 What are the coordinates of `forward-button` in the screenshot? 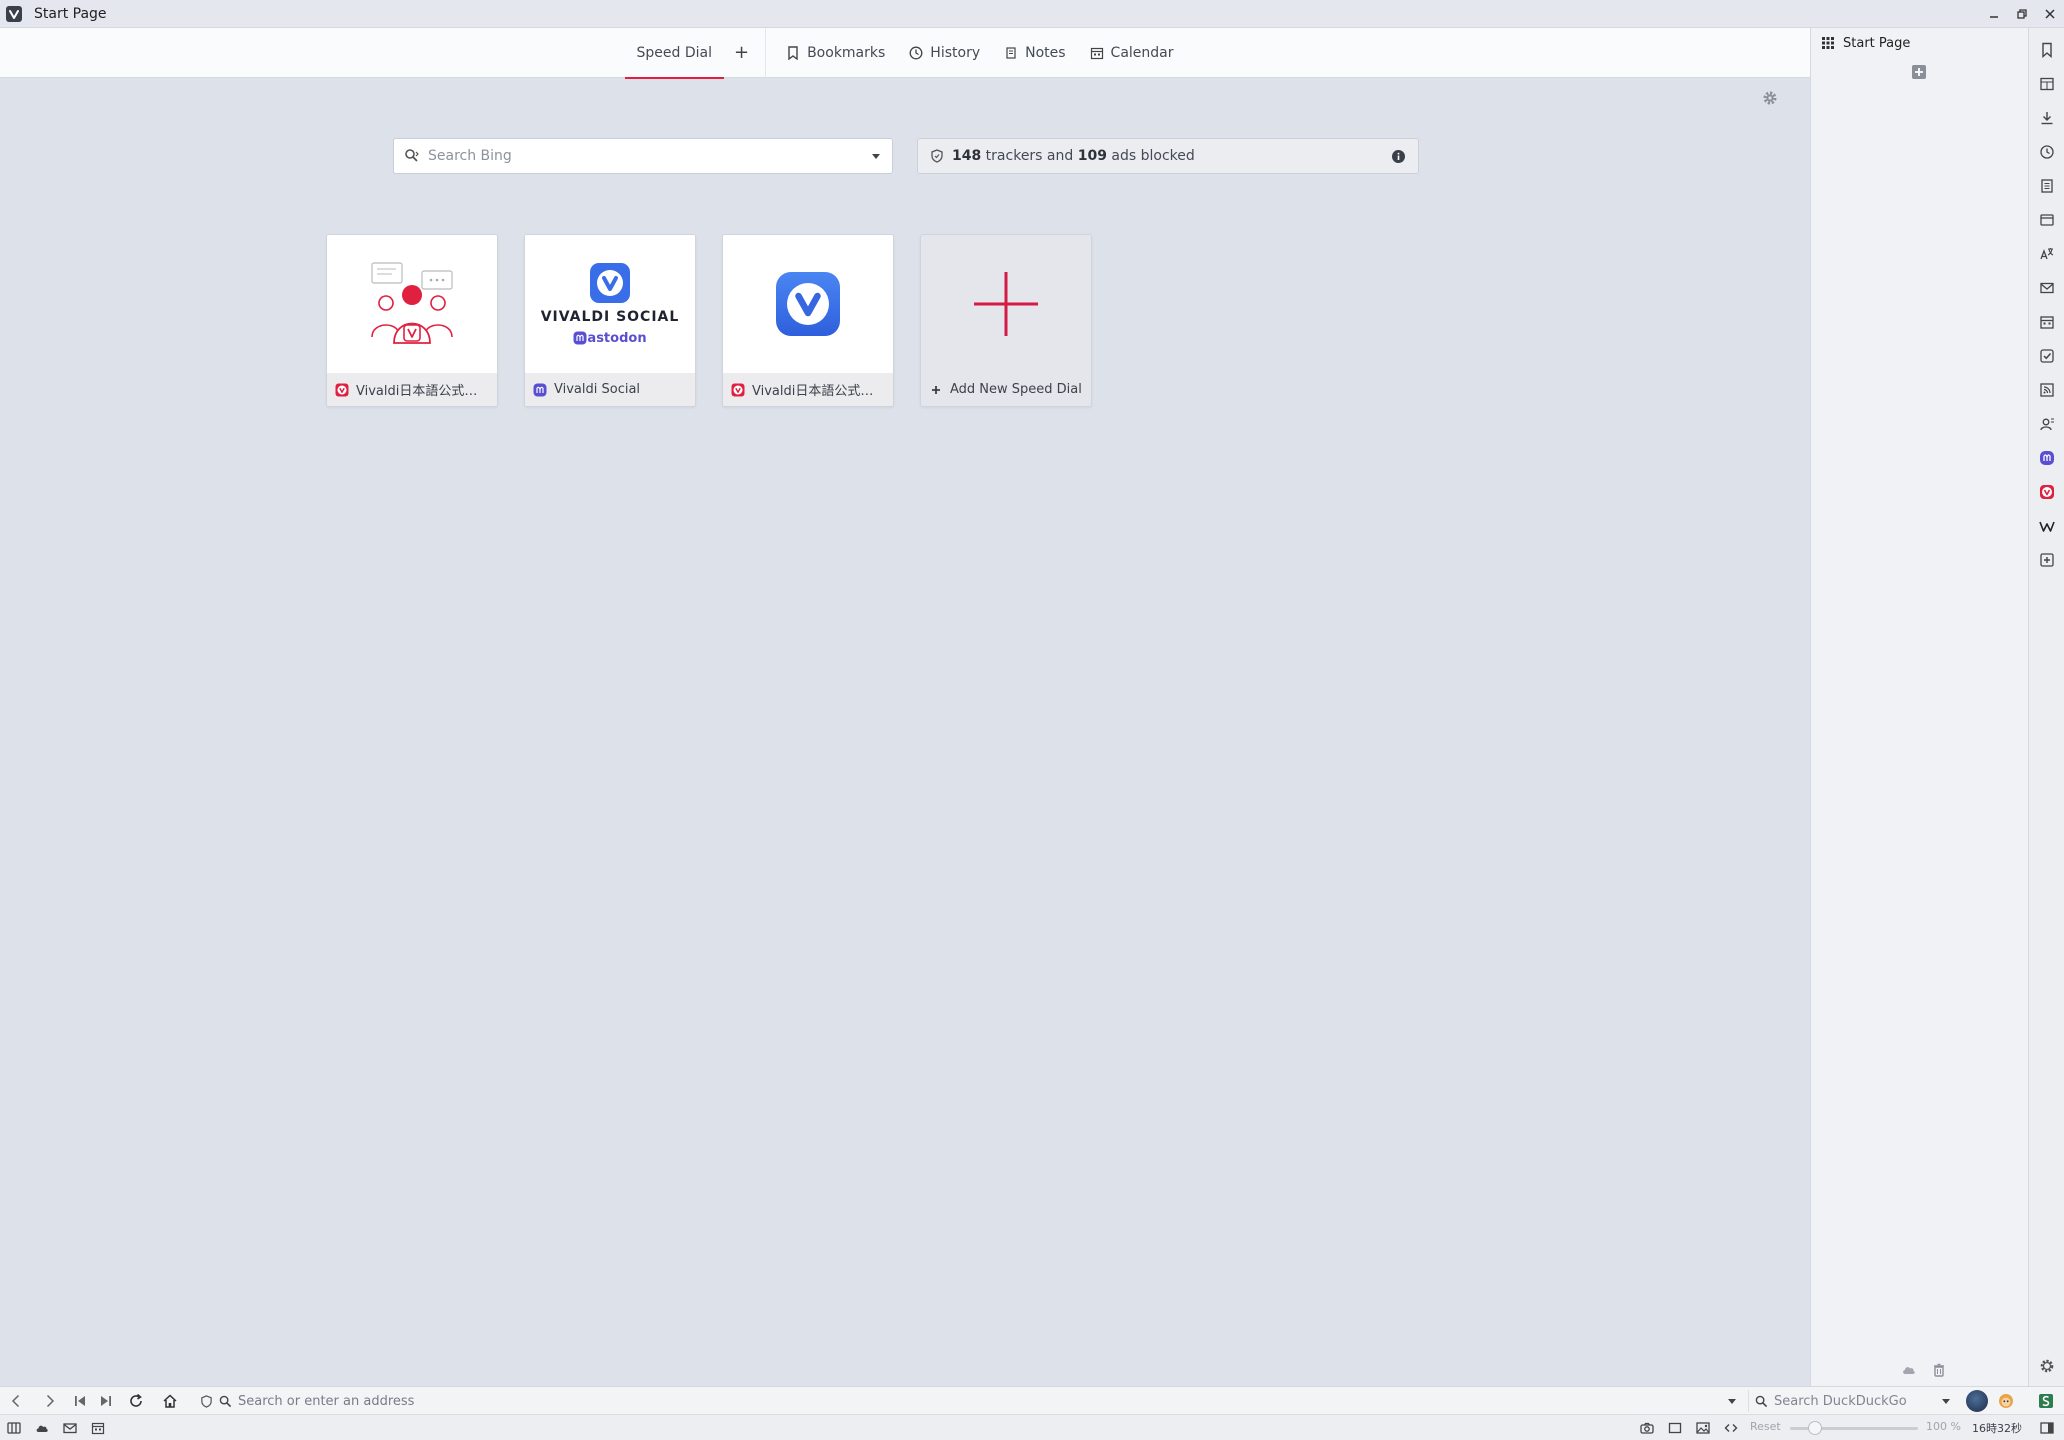 It's located at (50, 1401).